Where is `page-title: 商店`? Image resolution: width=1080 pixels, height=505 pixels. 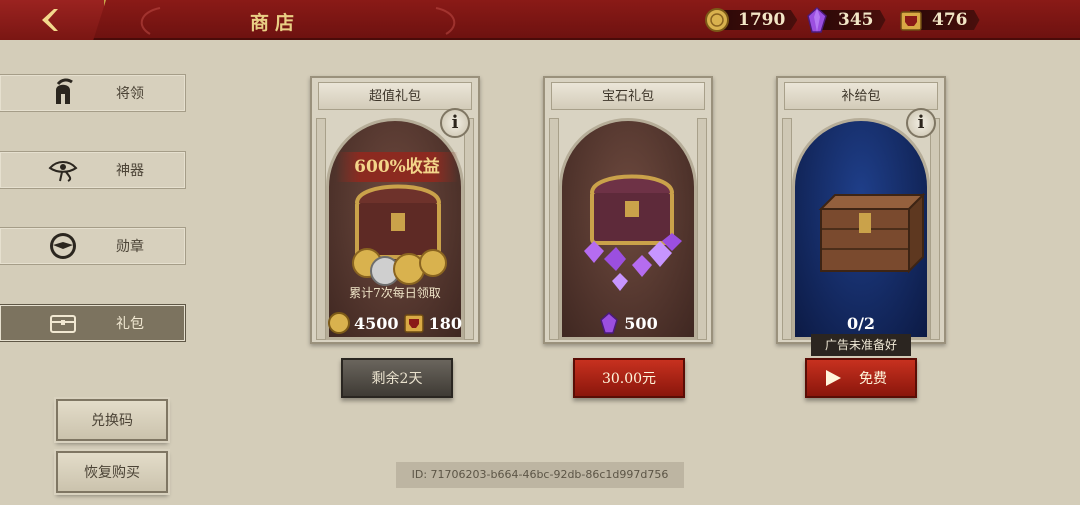 page-title: 商店 is located at coordinates (275, 23).